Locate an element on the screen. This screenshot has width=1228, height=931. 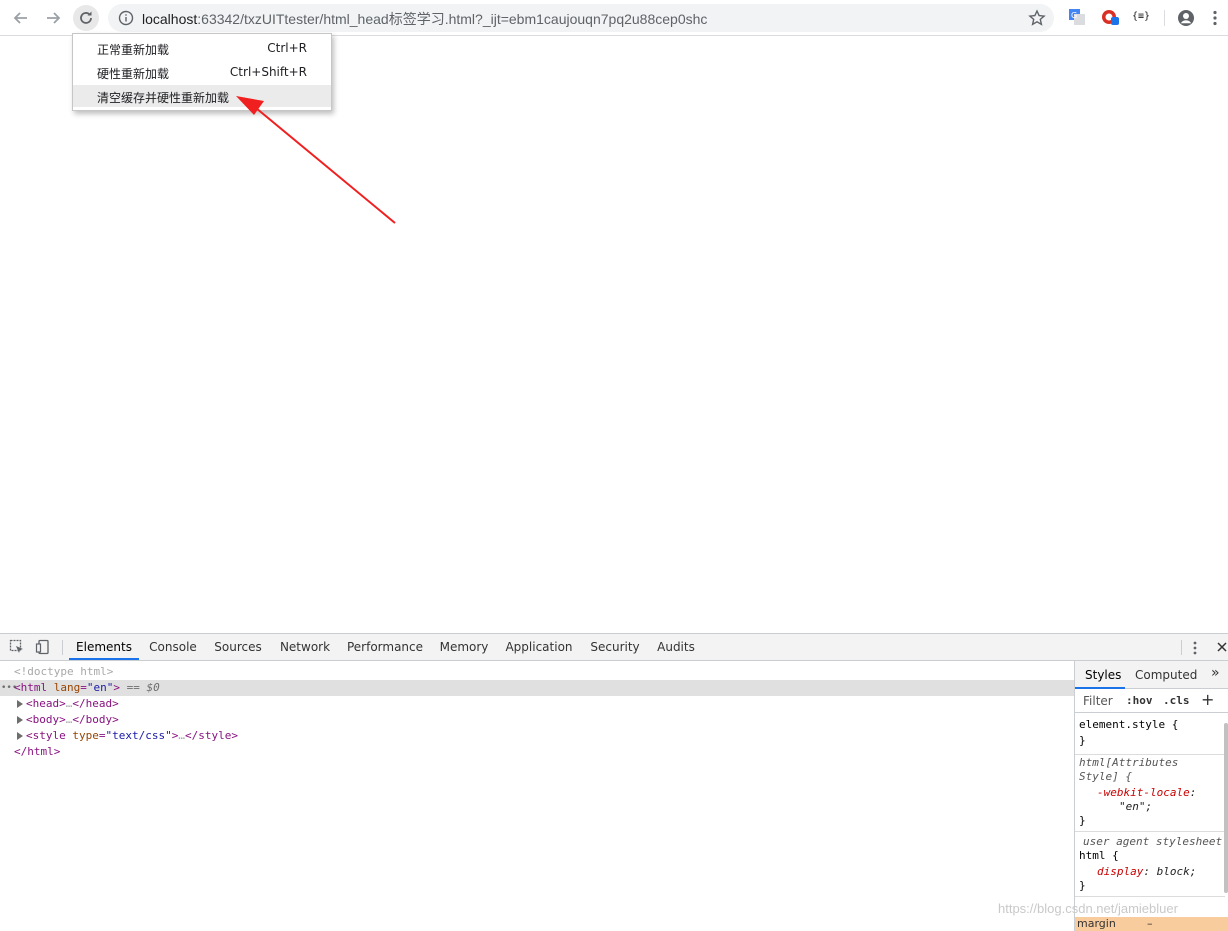
dom-body-node: <body>…</body> is located at coordinates (537, 720).